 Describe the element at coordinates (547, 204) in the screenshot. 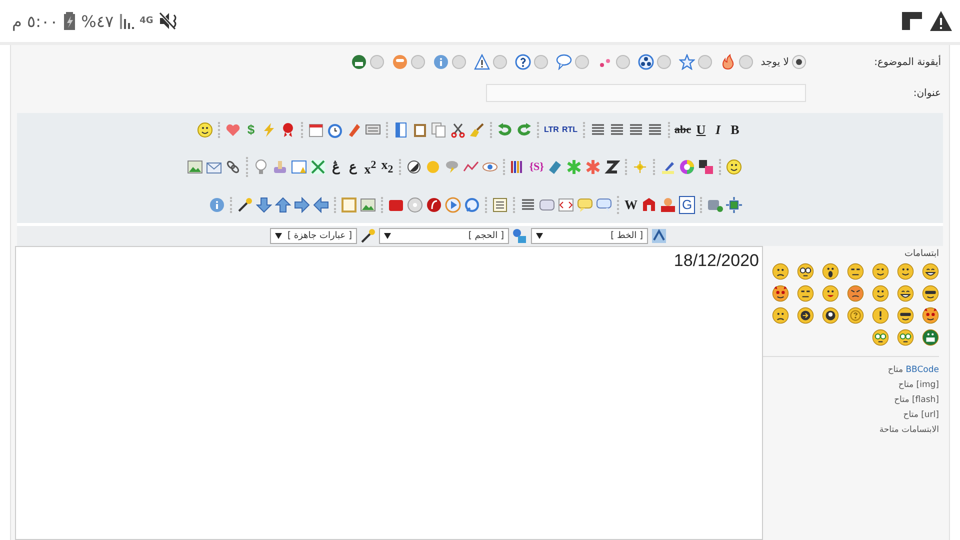

I see `php-icon` at that location.